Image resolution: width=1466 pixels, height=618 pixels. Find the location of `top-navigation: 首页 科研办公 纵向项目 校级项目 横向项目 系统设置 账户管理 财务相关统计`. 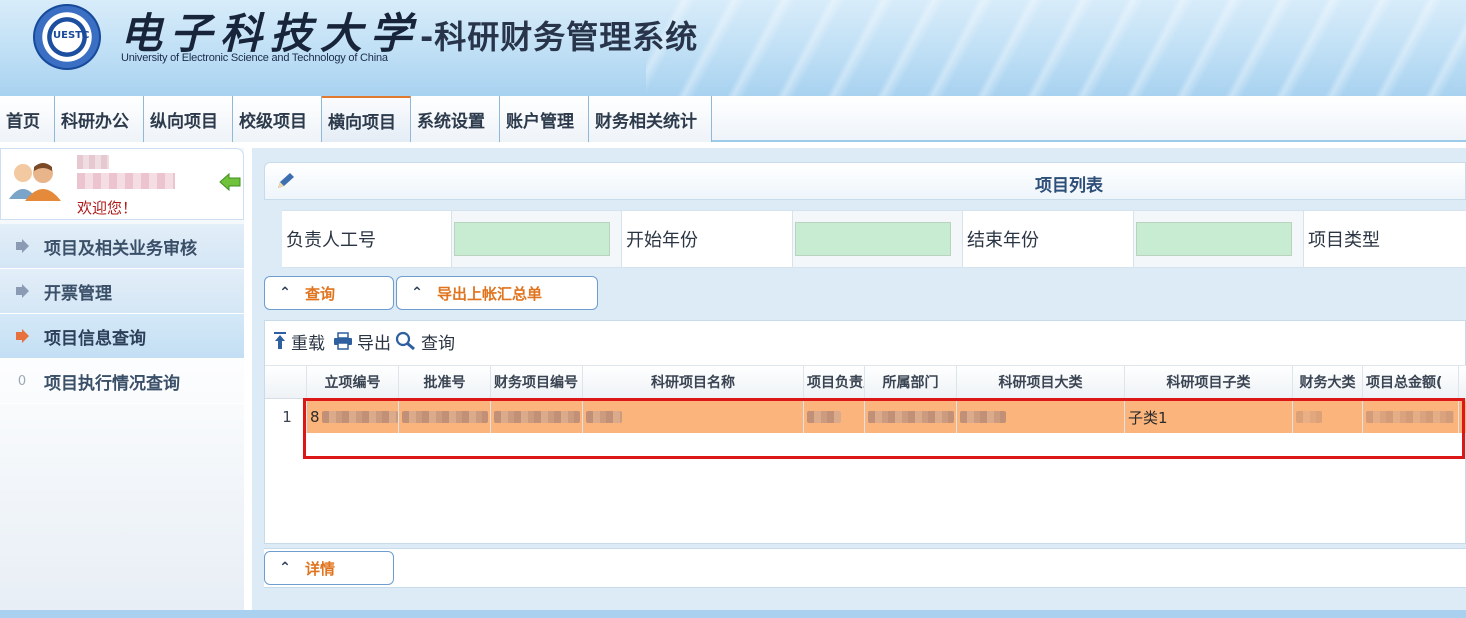

top-navigation: 首页 科研办公 纵向项目 校级项目 横向项目 系统设置 账户管理 财务相关统计 is located at coordinates (733, 119).